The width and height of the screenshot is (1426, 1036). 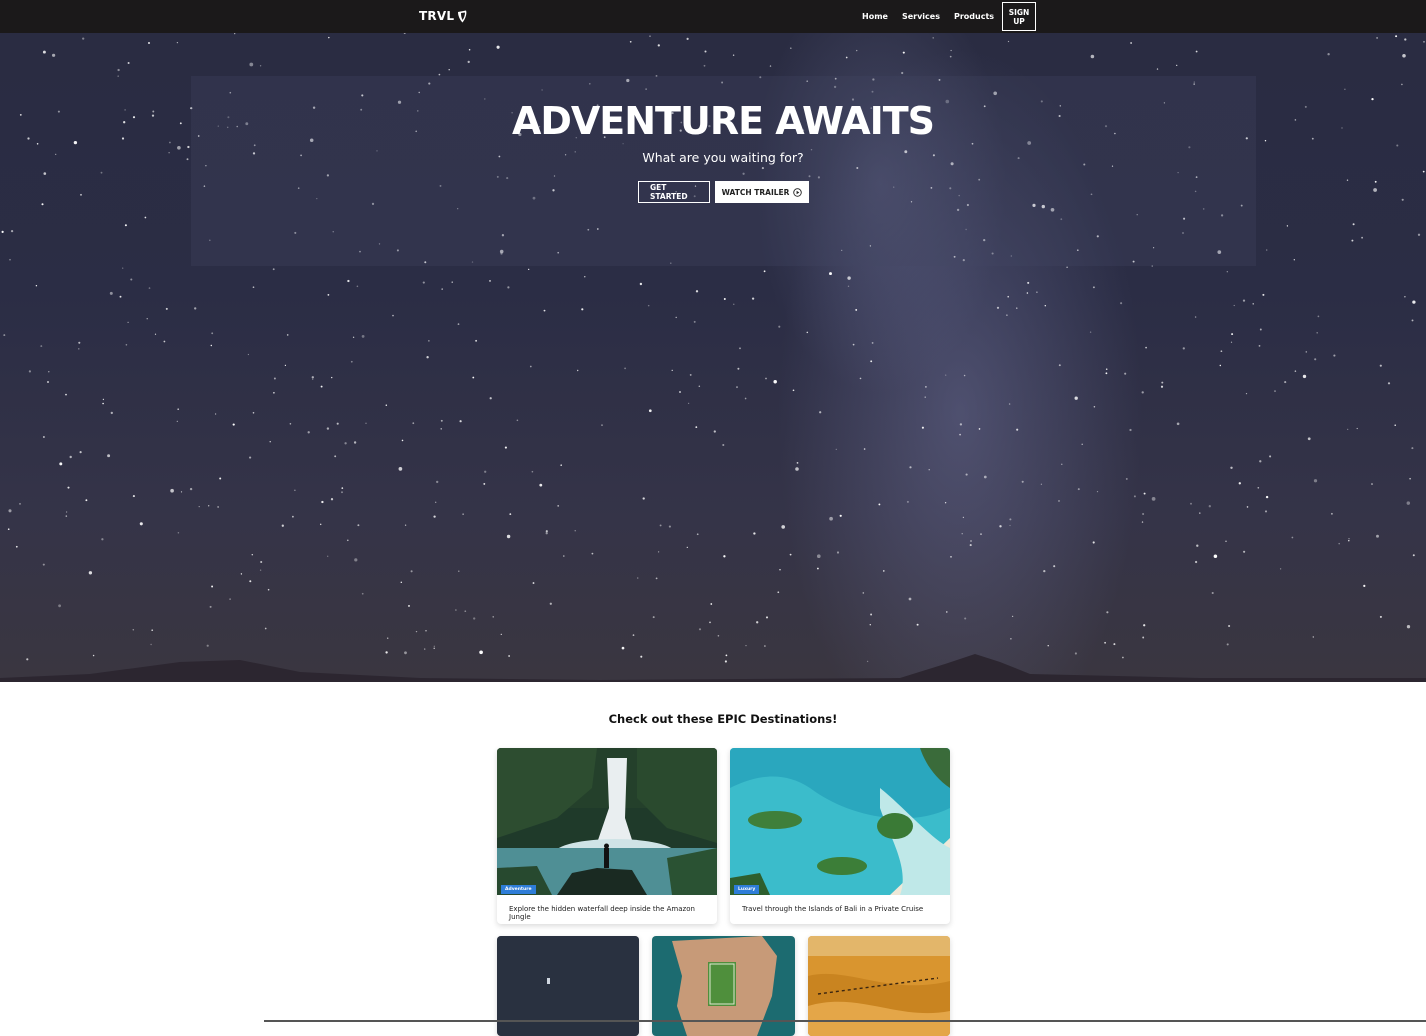 What do you see at coordinates (921, 16) in the screenshot?
I see `nav-link-services: Services` at bounding box center [921, 16].